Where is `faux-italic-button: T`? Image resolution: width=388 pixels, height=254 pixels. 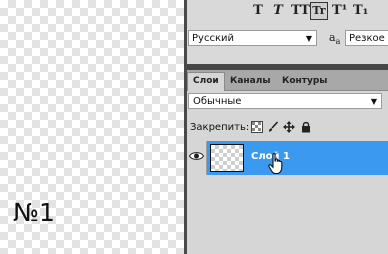
faux-italic-button: T is located at coordinates (278, 11).